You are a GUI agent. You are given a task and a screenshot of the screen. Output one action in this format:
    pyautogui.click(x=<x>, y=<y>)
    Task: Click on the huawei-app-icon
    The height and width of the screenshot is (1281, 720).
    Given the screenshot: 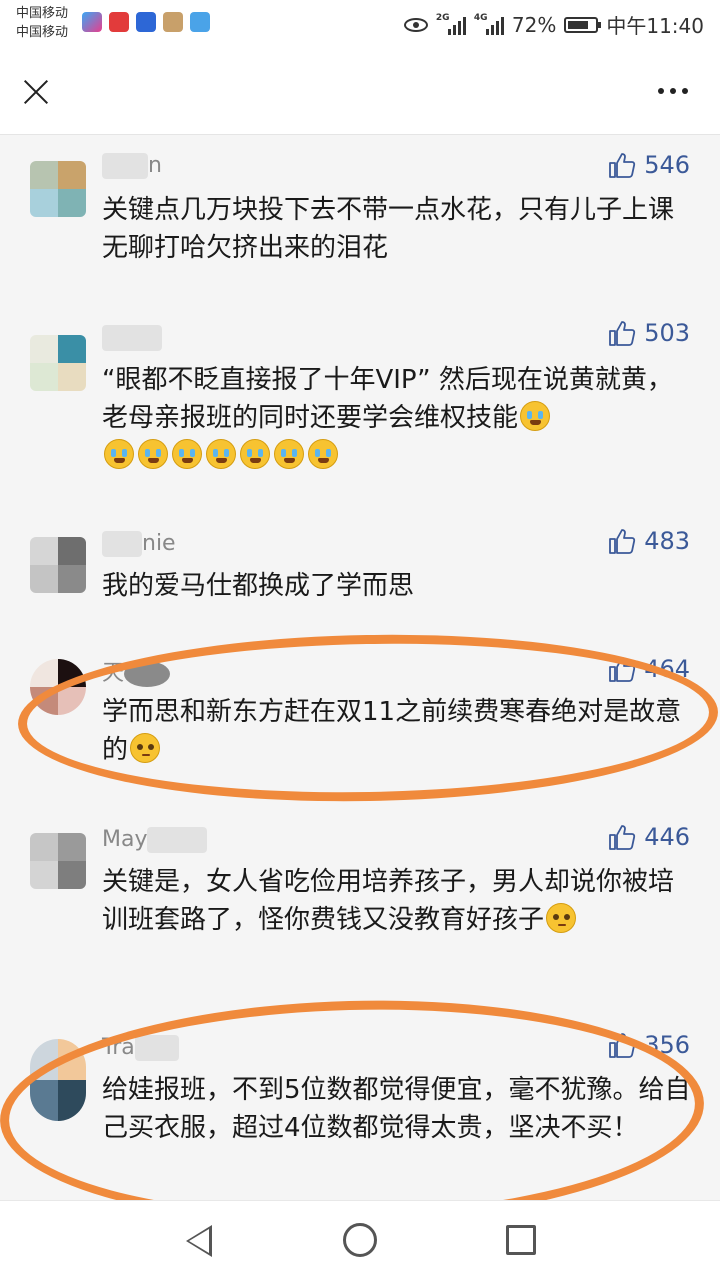 What is the action you would take?
    pyautogui.click(x=173, y=22)
    